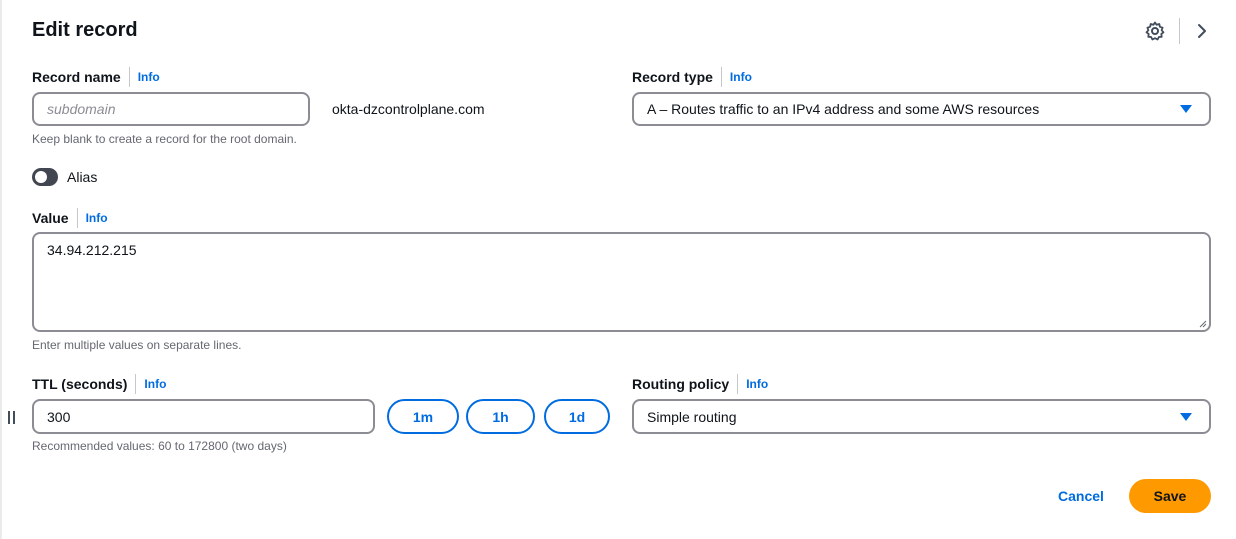  Describe the element at coordinates (171, 109) in the screenshot. I see `record-name-input: subdomain` at that location.